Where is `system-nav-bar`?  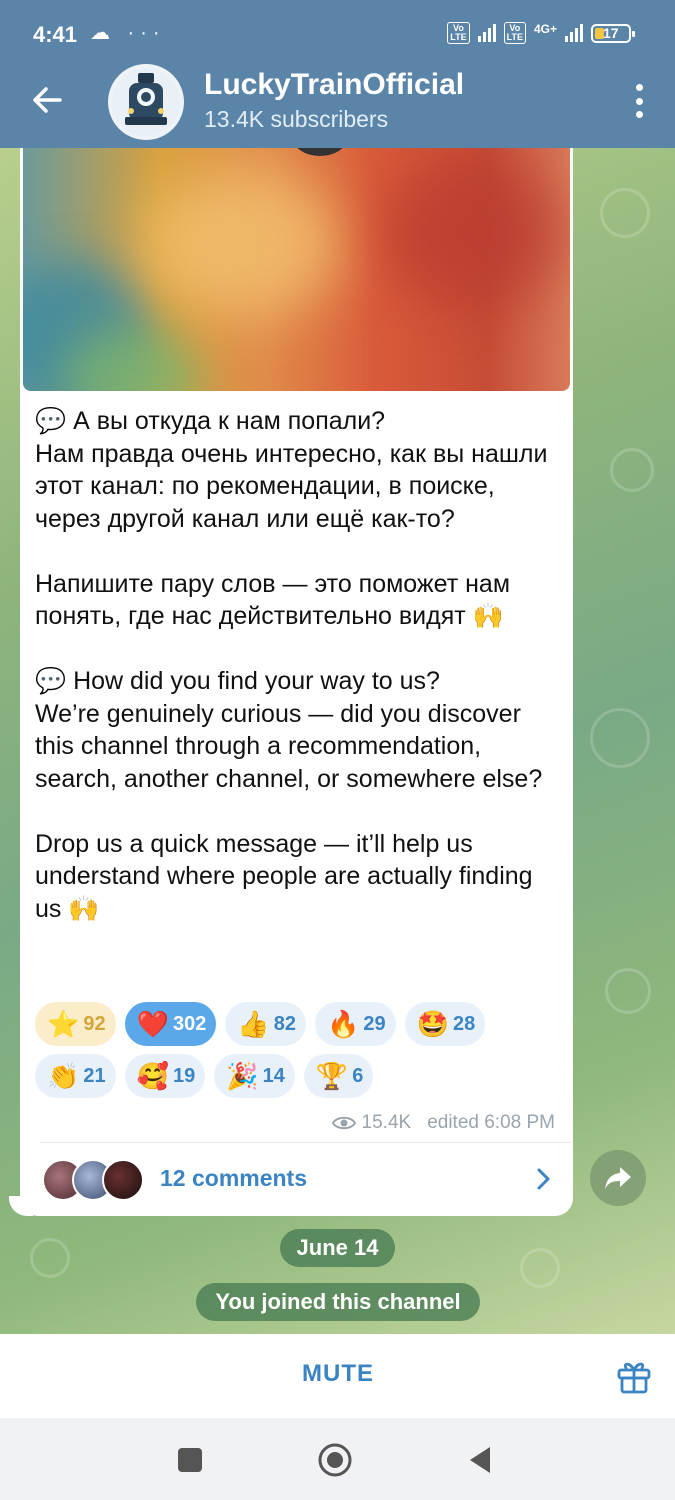 system-nav-bar is located at coordinates (337, 1459).